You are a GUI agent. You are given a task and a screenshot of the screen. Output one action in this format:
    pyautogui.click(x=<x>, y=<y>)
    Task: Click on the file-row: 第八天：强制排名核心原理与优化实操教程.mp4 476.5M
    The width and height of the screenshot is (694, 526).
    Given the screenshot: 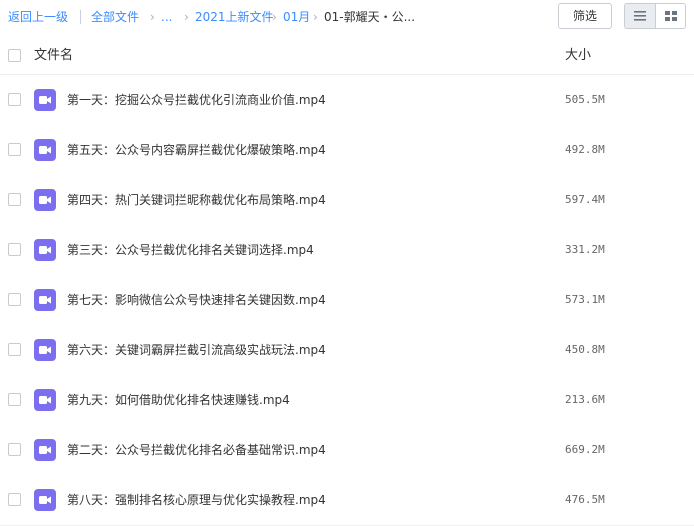 What is the action you would take?
    pyautogui.click(x=347, y=500)
    